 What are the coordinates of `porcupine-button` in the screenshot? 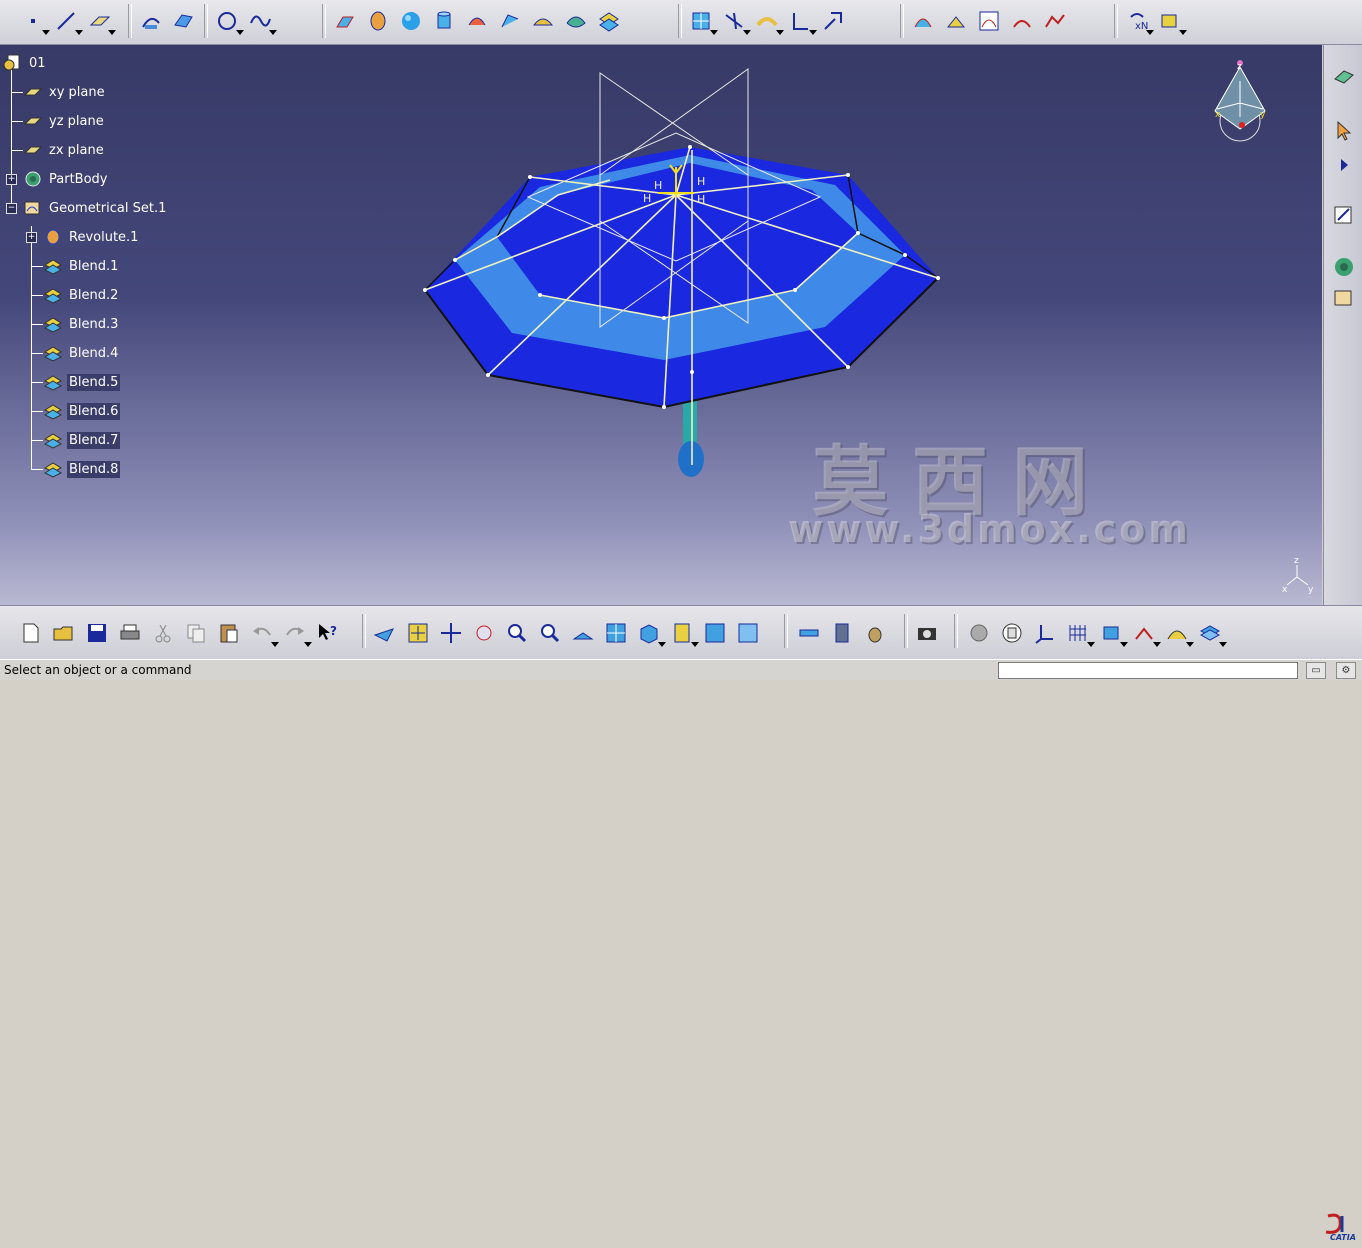 It's located at (1022, 21).